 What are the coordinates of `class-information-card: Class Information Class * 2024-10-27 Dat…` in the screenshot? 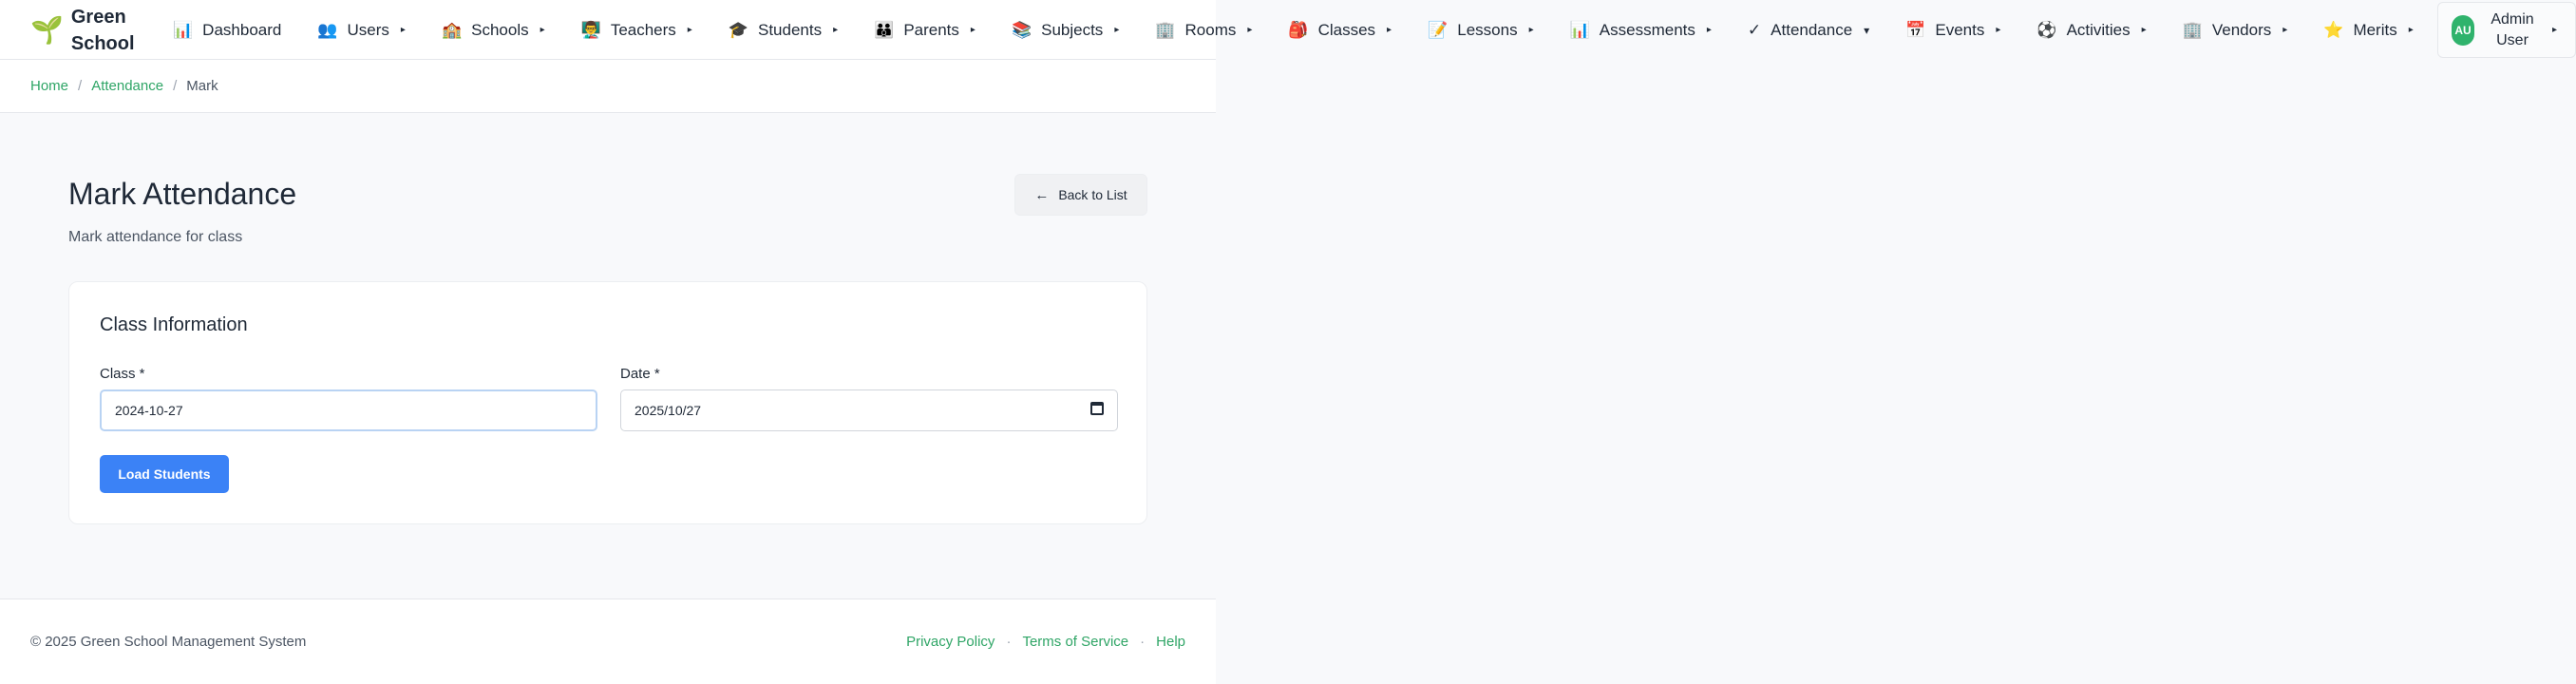 It's located at (607, 402).